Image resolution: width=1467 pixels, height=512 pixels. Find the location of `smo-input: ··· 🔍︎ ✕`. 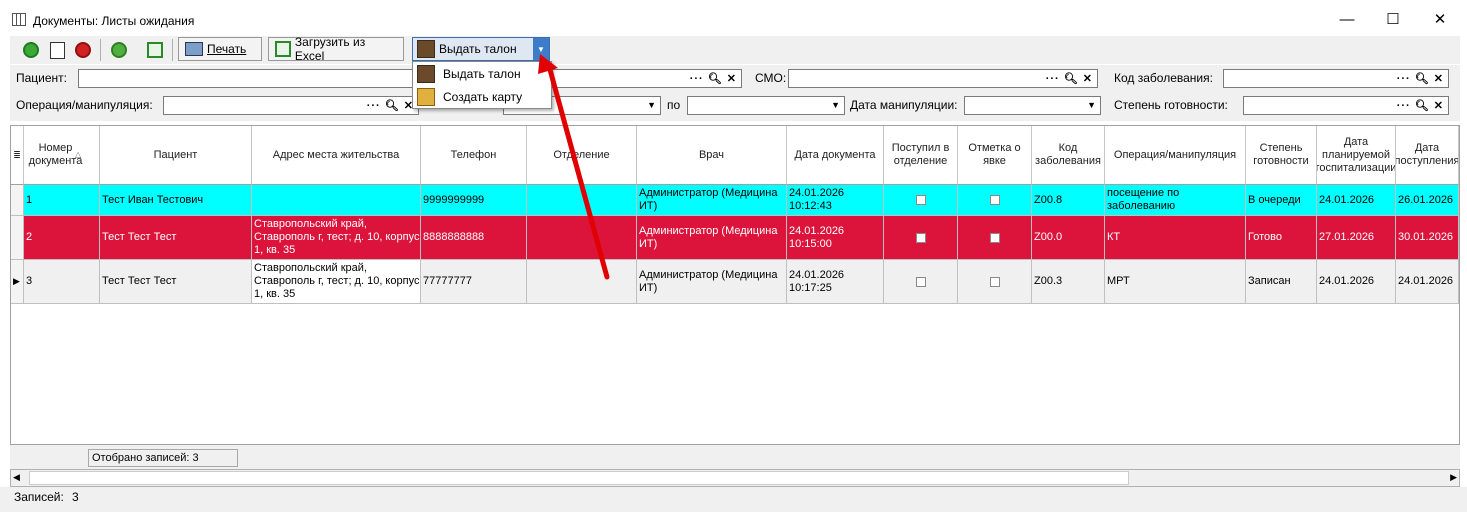

smo-input: ··· 🔍︎ ✕ is located at coordinates (943, 78).